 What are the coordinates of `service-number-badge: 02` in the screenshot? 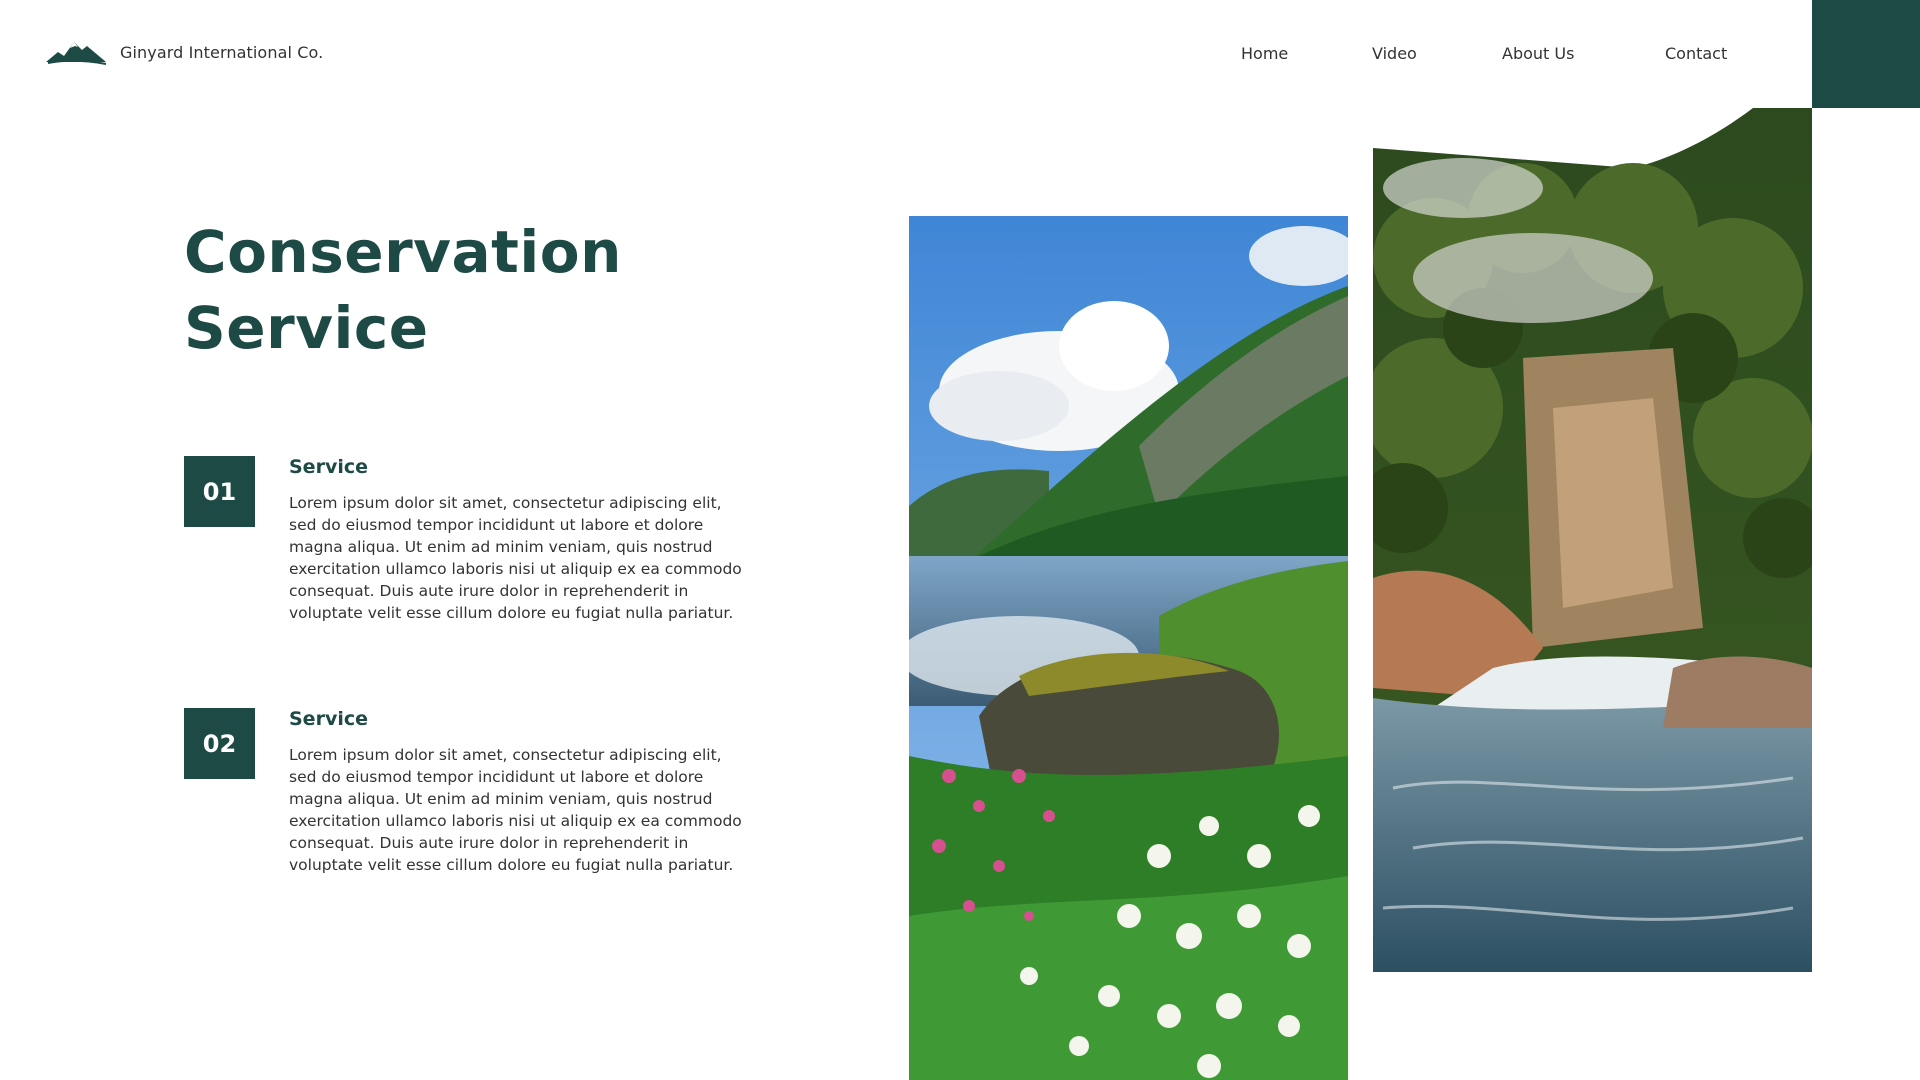 It's located at (219, 743).